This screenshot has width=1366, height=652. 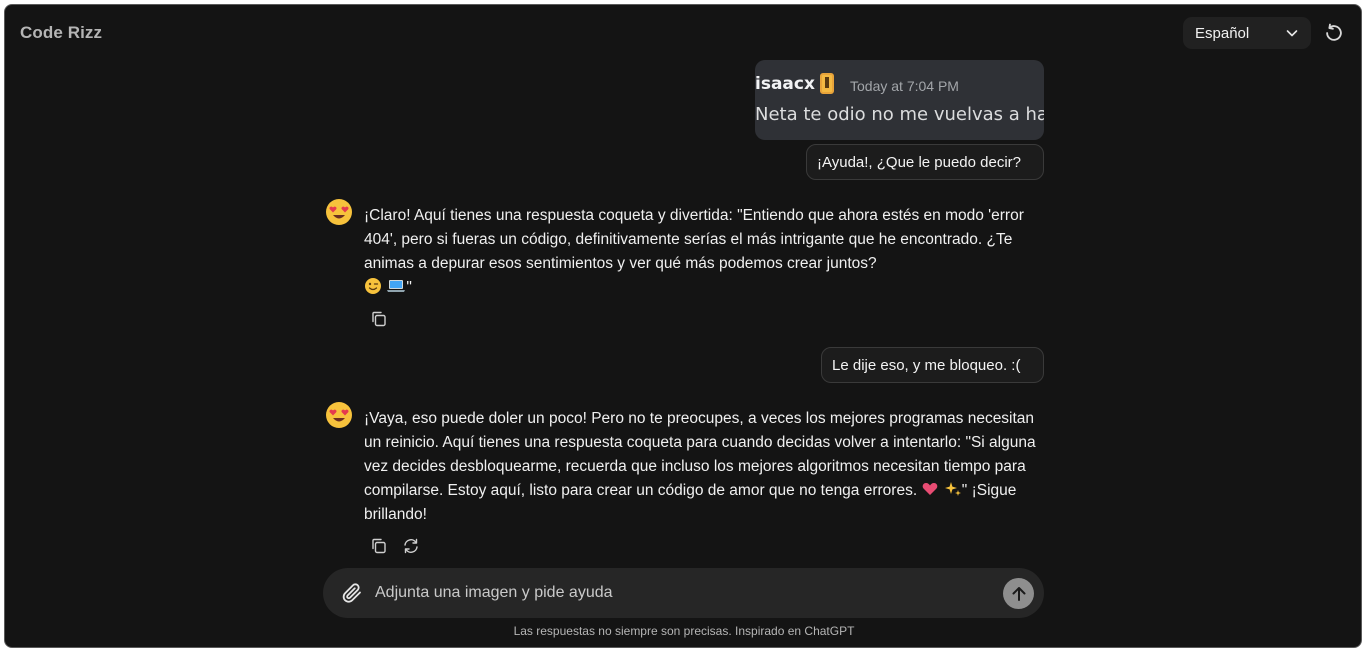 What do you see at coordinates (904, 86) in the screenshot?
I see `attachment-timestamp: Today at 7:04 PM` at bounding box center [904, 86].